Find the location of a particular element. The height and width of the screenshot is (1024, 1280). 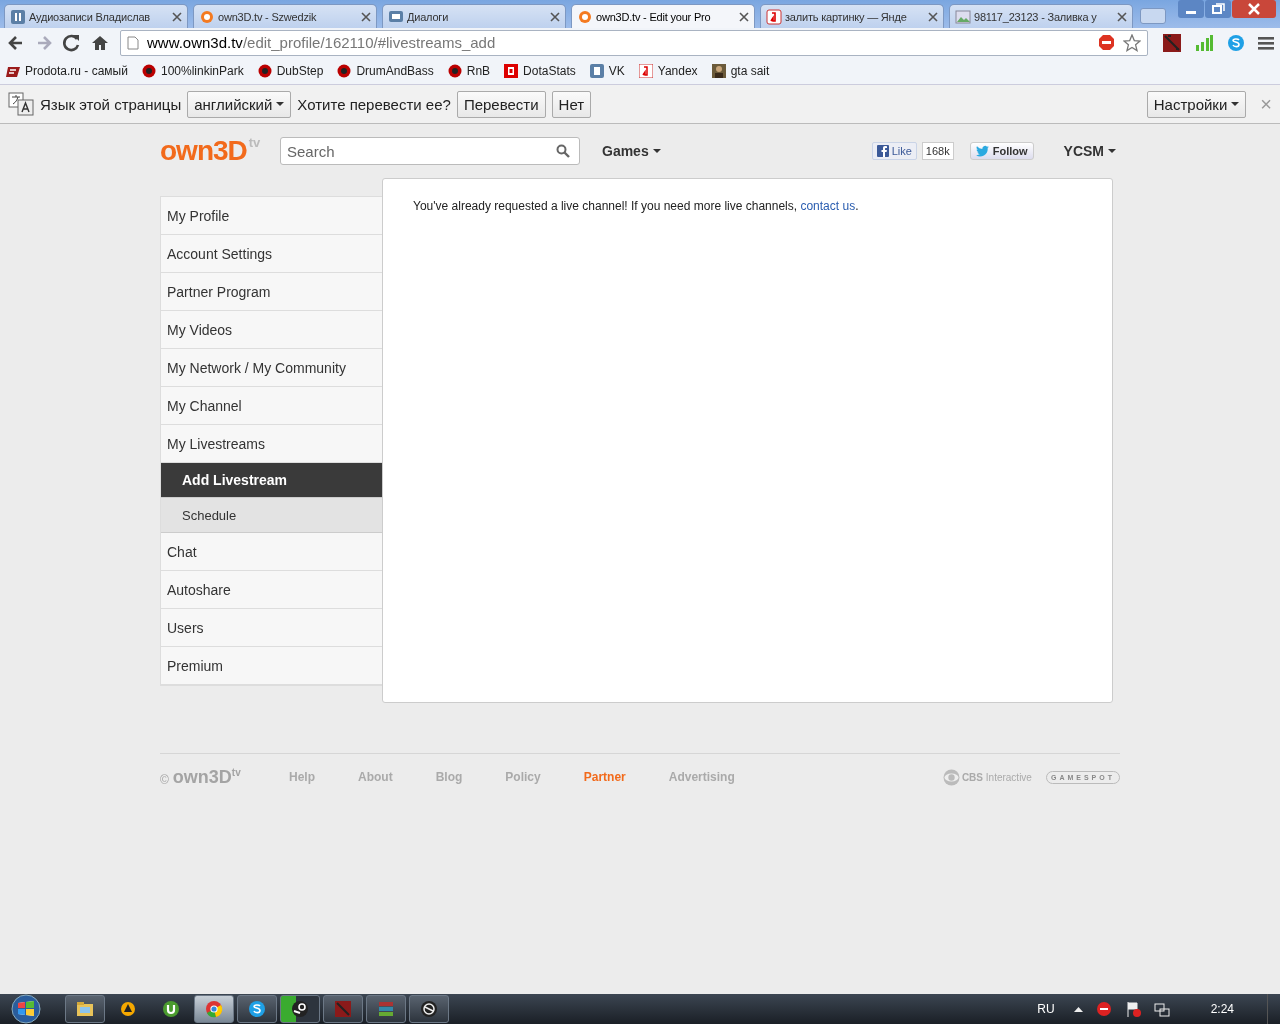

folder-icon is located at coordinates (85, 1009).